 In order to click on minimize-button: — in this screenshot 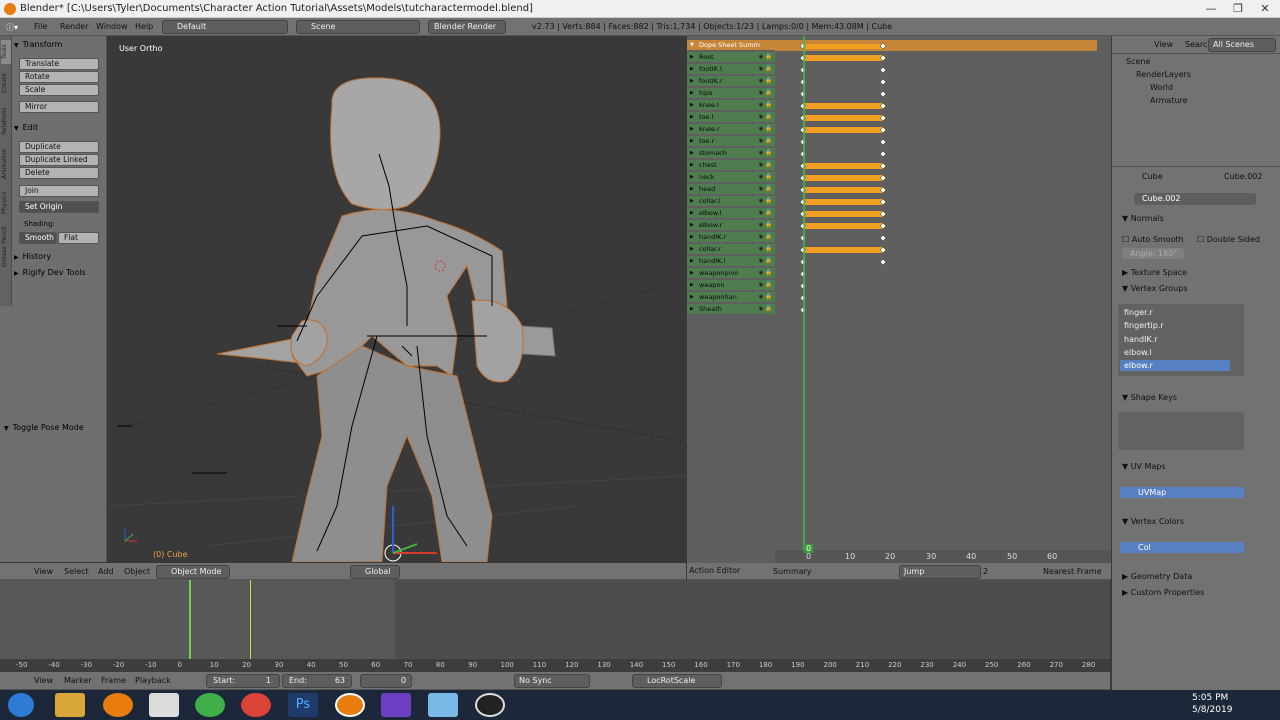, I will do `click(1211, 9)`.